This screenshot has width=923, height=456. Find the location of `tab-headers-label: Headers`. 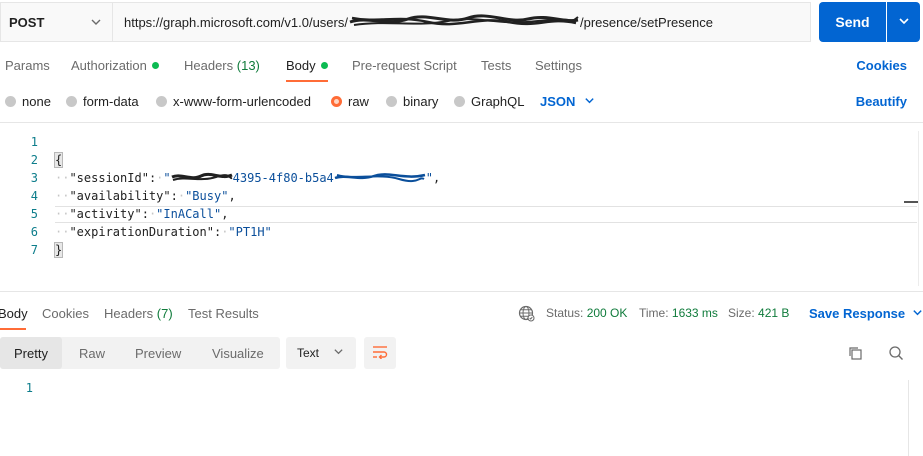

tab-headers-label: Headers is located at coordinates (209, 65).